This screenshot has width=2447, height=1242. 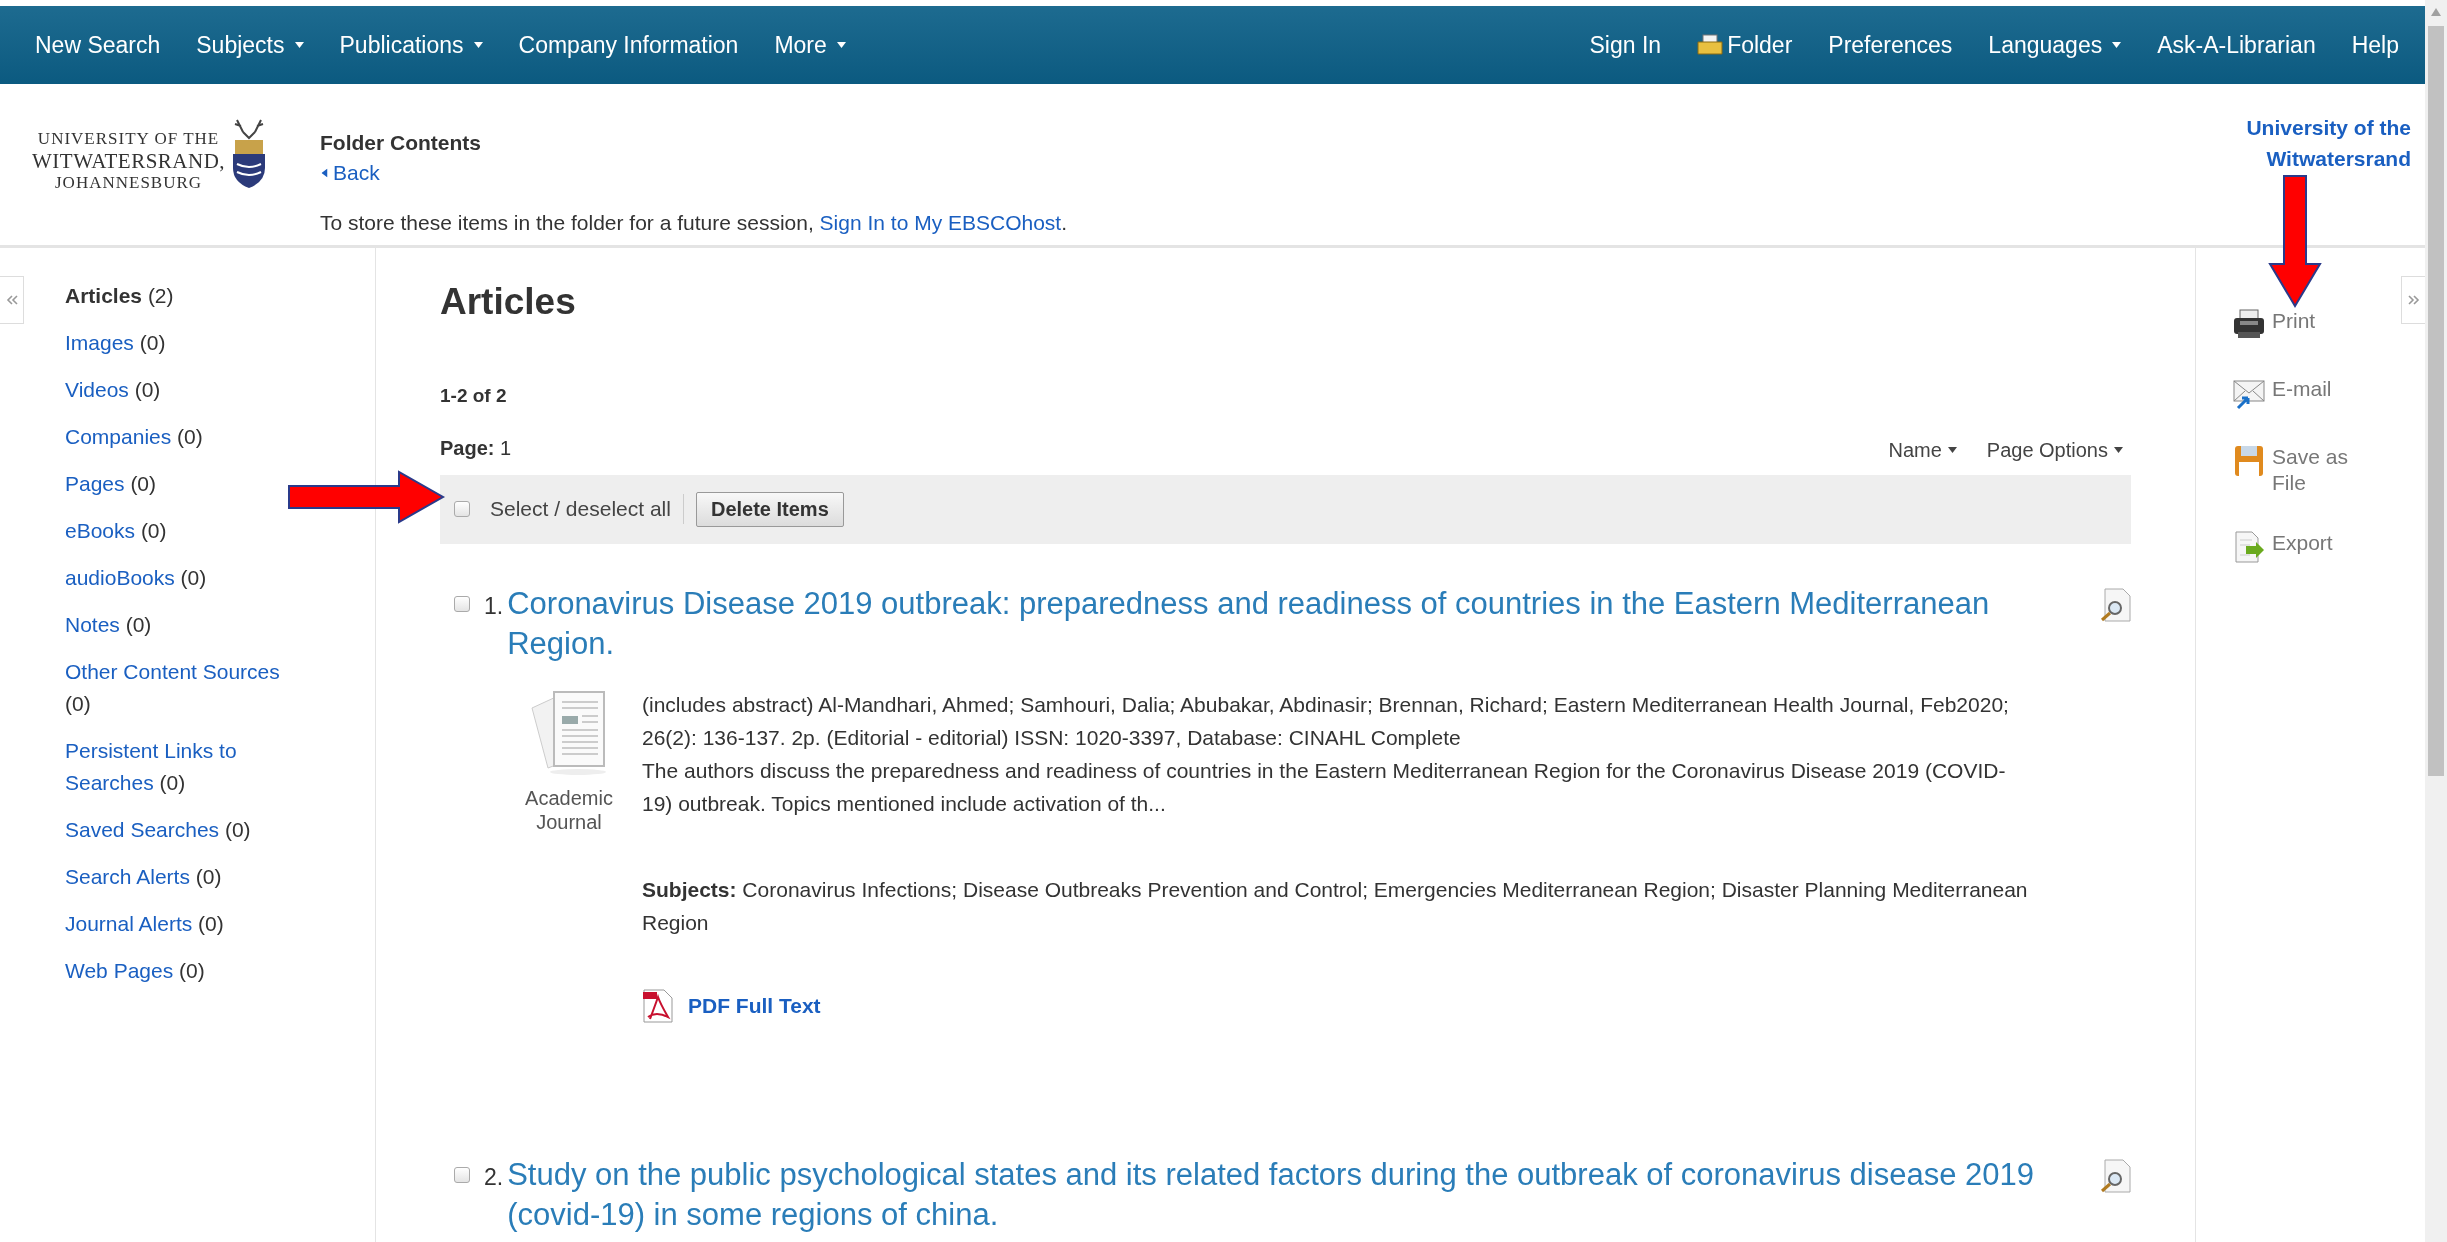 What do you see at coordinates (2327, 321) in the screenshot?
I see `tool-link: Print` at bounding box center [2327, 321].